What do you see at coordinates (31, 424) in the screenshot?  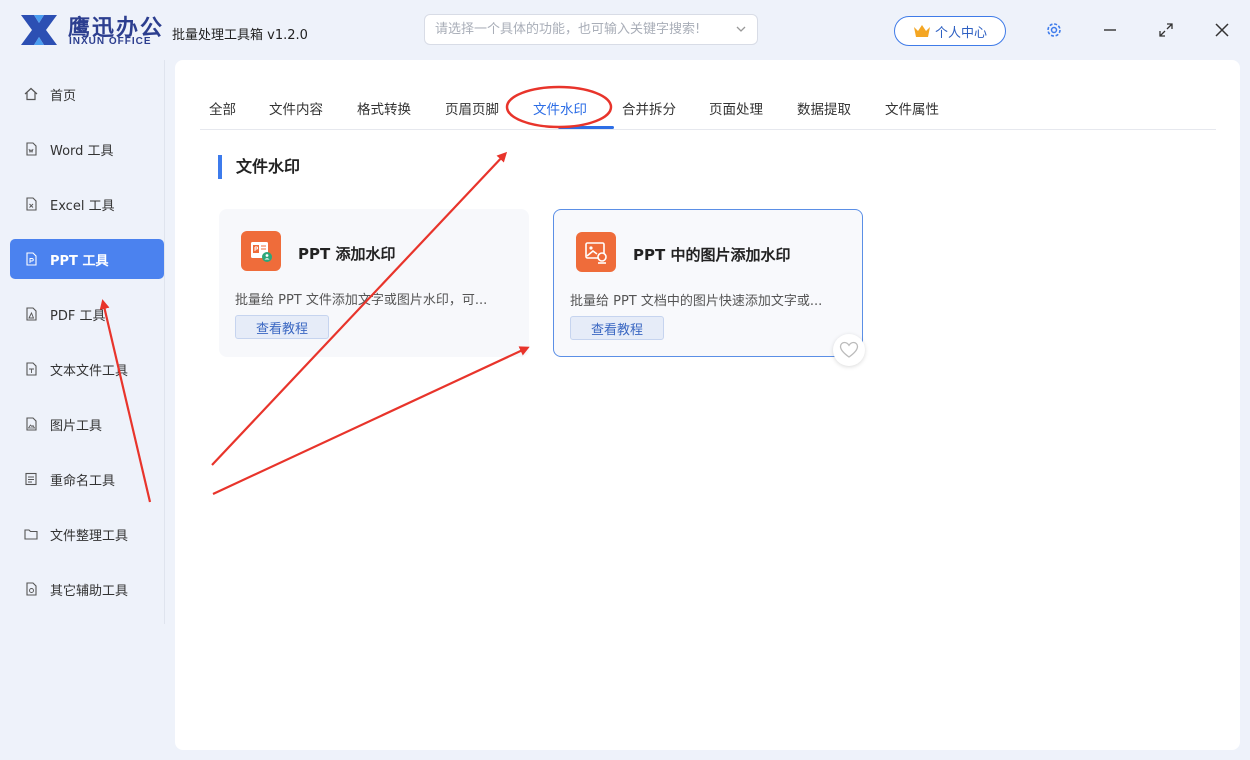 I see `image-file-icon` at bounding box center [31, 424].